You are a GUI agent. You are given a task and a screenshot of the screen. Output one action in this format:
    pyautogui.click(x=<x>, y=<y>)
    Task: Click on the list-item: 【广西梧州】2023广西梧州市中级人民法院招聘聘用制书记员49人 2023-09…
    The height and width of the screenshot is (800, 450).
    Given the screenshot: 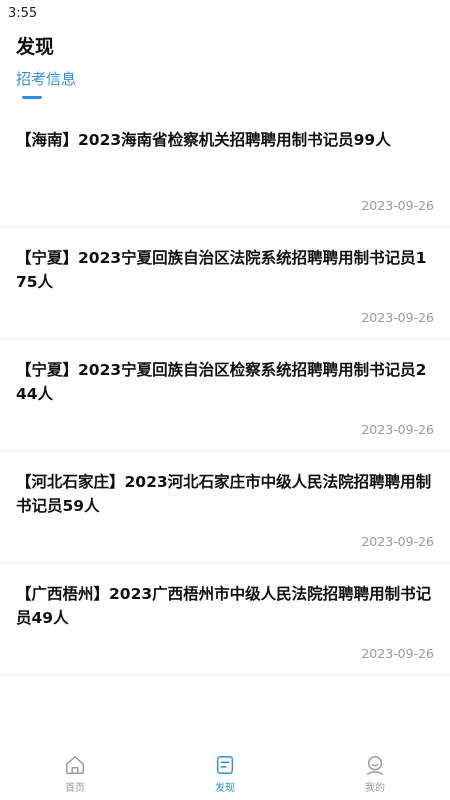 What is the action you would take?
    pyautogui.click(x=225, y=620)
    